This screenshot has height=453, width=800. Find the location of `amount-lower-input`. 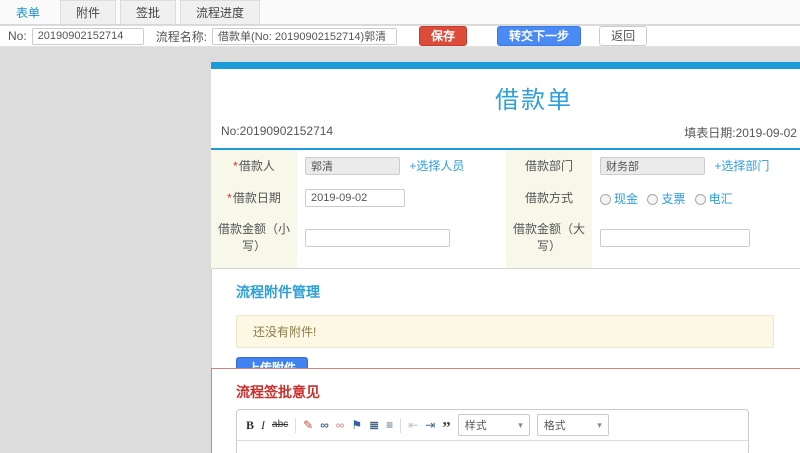

amount-lower-input is located at coordinates (377, 238).